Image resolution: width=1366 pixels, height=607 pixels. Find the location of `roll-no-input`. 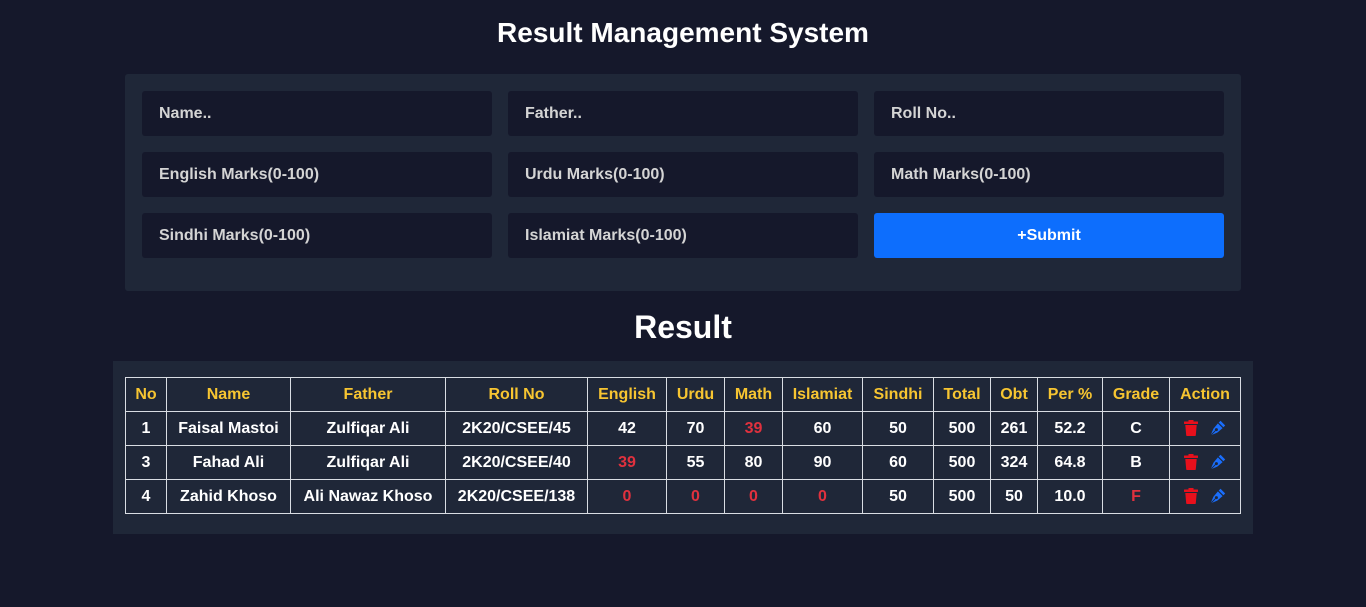

roll-no-input is located at coordinates (1049, 113).